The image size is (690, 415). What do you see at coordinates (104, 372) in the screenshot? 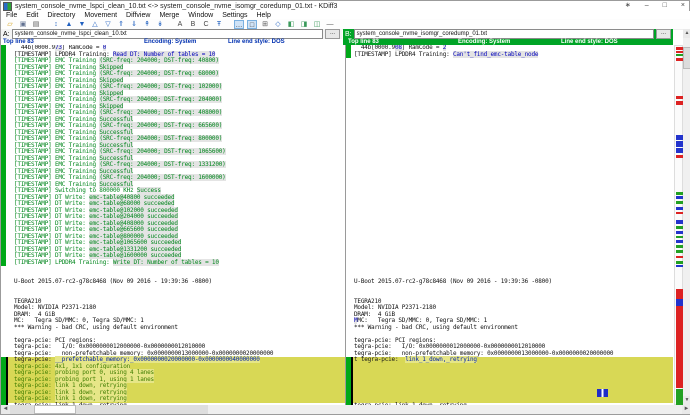
I see `text-segment: probing port 0, using 4 lanes` at bounding box center [104, 372].